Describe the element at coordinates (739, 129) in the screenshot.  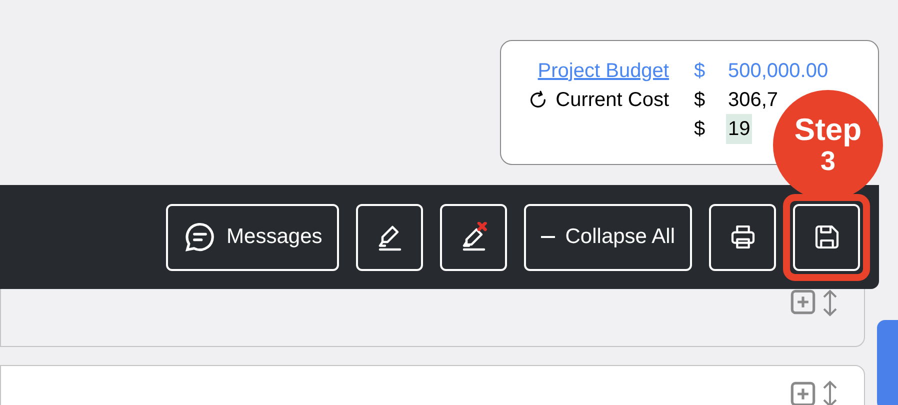
I see `amount-value: 19` at that location.